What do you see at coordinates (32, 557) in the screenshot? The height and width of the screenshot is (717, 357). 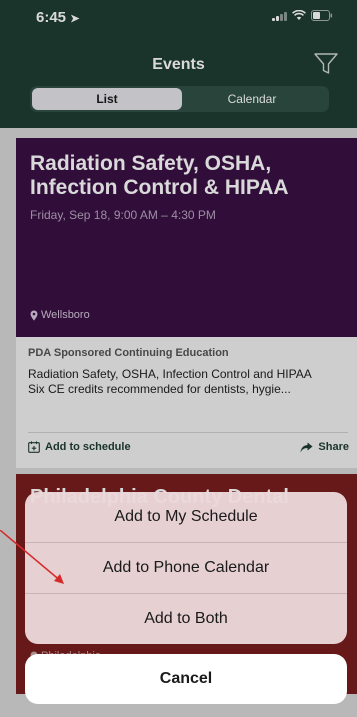 I see `annotation-arrow-icon` at bounding box center [32, 557].